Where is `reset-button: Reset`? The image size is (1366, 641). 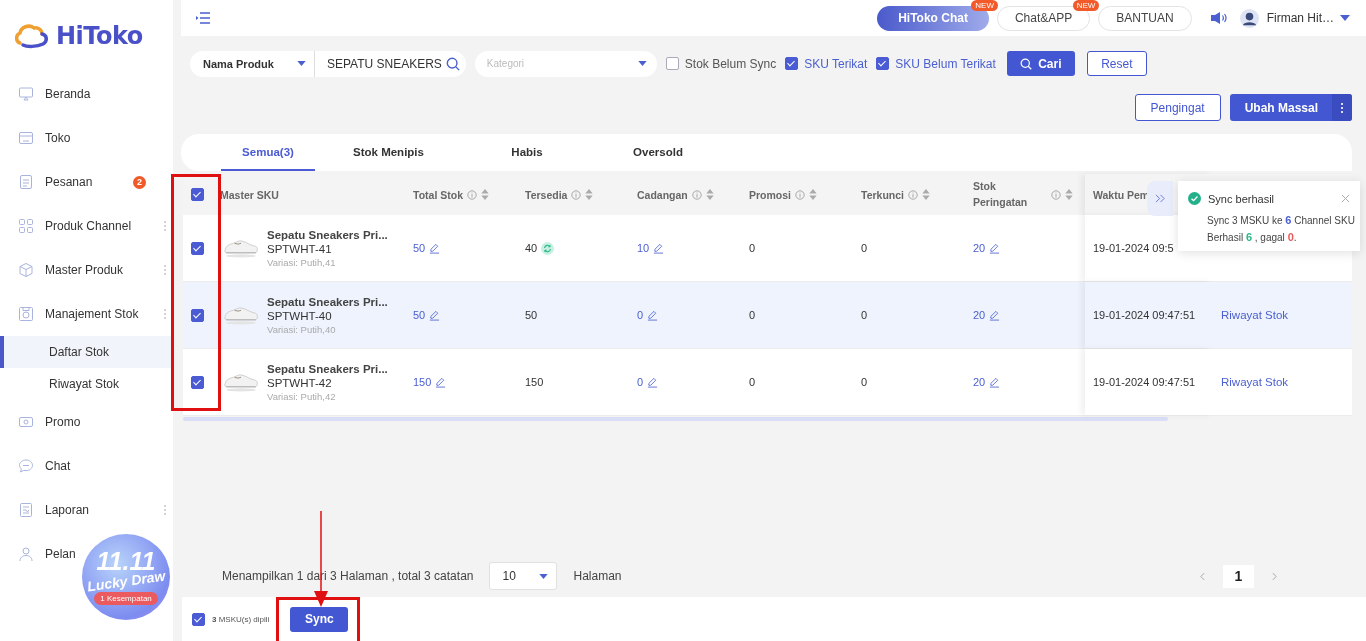
reset-button: Reset is located at coordinates (1116, 63).